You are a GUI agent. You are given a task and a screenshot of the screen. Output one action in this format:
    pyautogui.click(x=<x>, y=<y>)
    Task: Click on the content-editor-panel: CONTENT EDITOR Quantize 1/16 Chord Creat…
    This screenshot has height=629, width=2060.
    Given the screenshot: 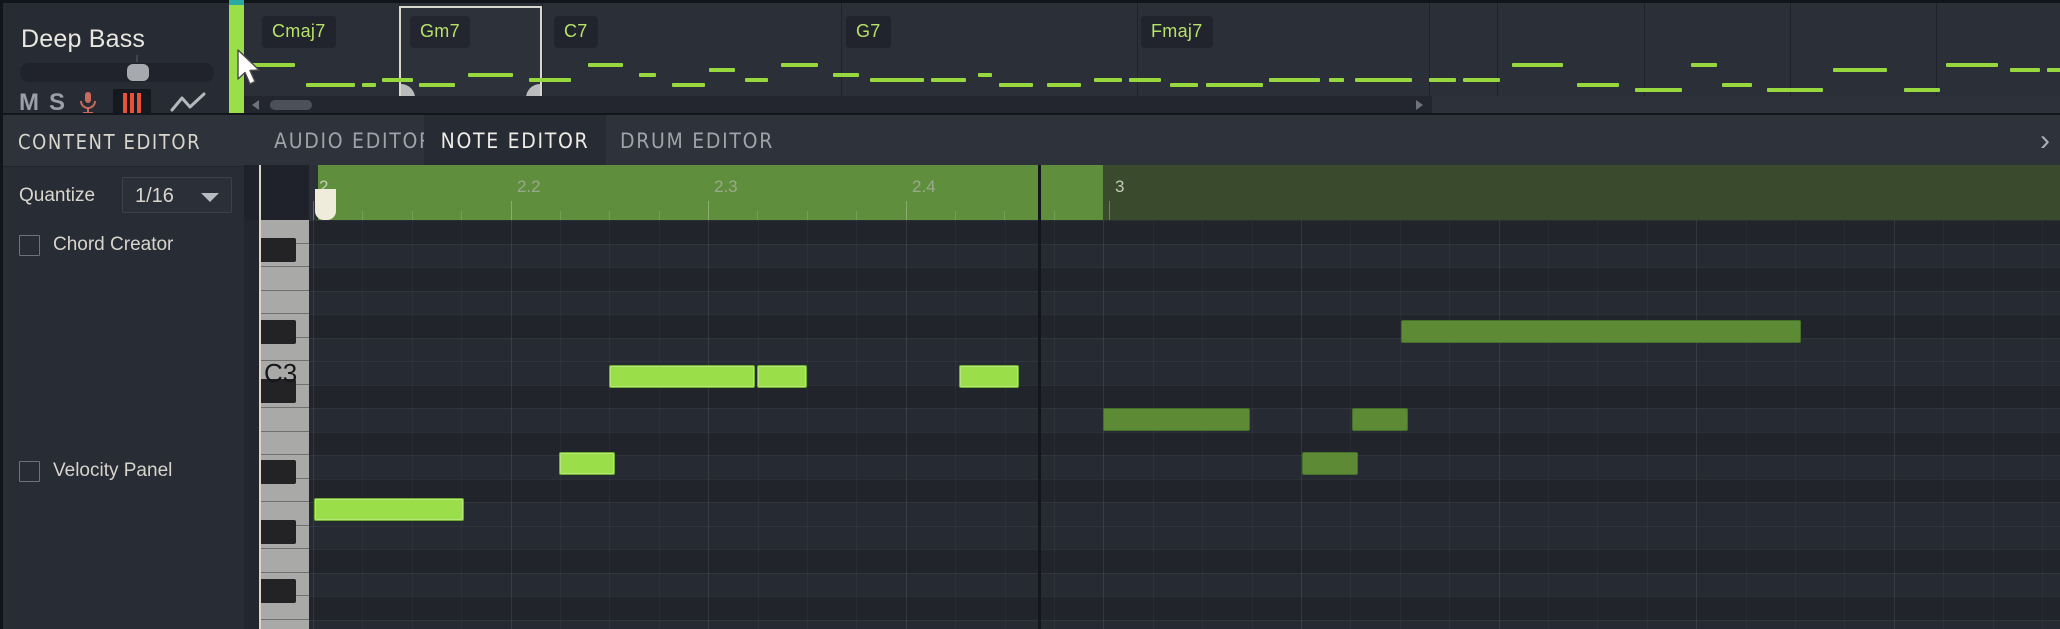 What is the action you would take?
    pyautogui.click(x=122, y=371)
    